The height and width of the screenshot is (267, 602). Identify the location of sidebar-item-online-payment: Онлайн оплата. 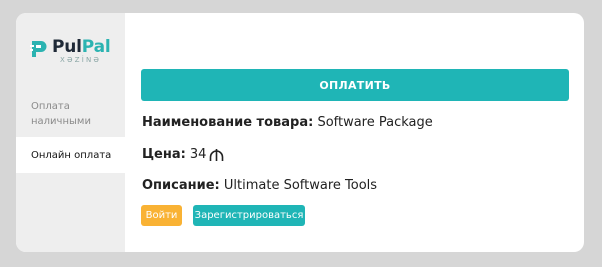
(70, 155).